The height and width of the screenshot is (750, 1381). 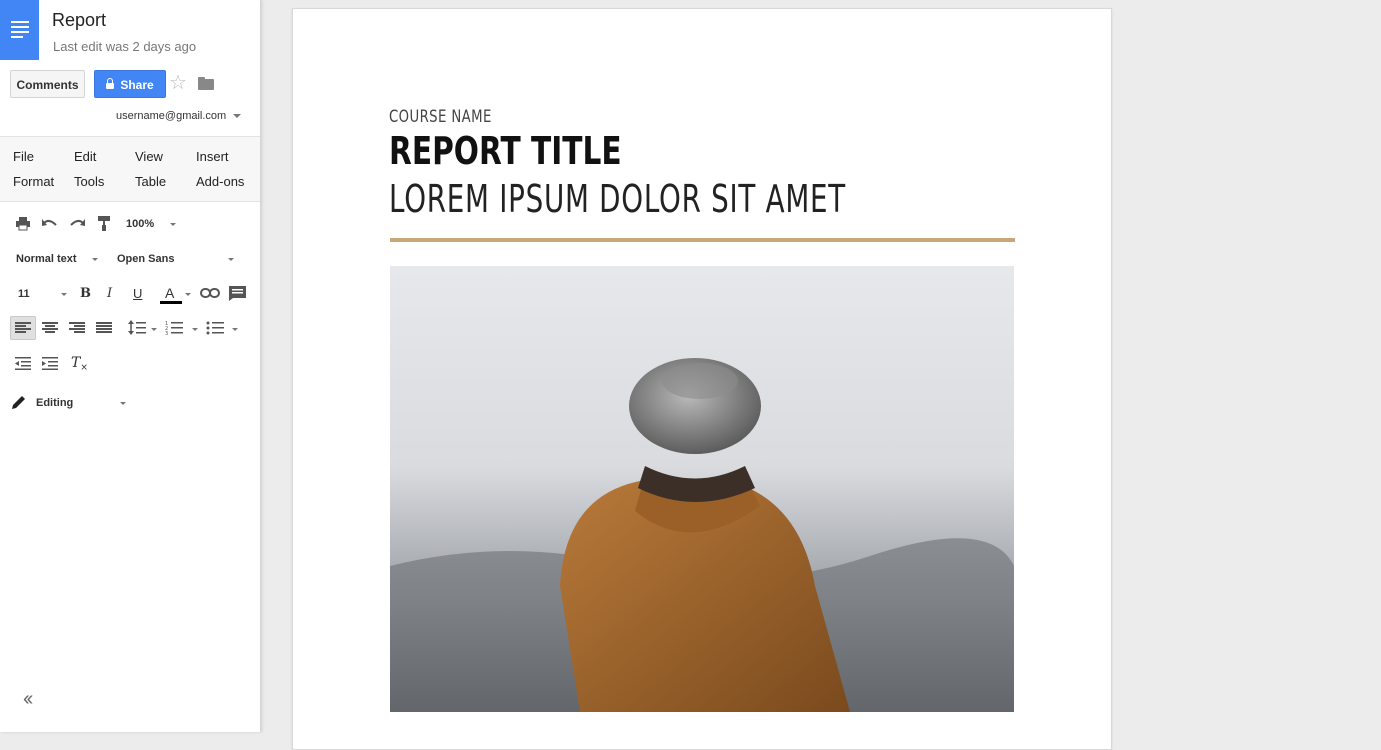 I want to click on numbered-list-chevron-icon, so click(x=195, y=329).